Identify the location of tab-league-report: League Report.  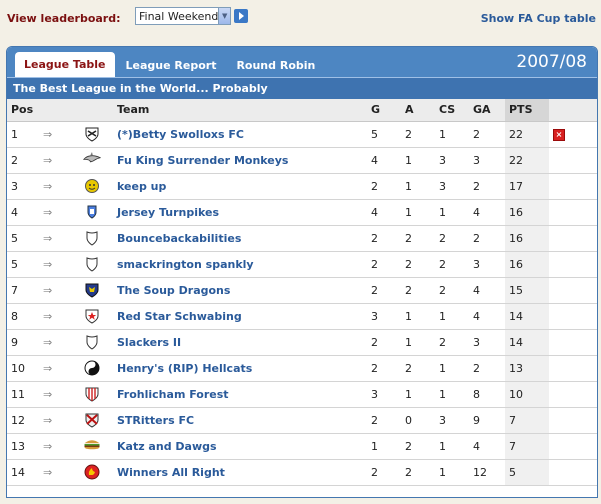
(171, 65).